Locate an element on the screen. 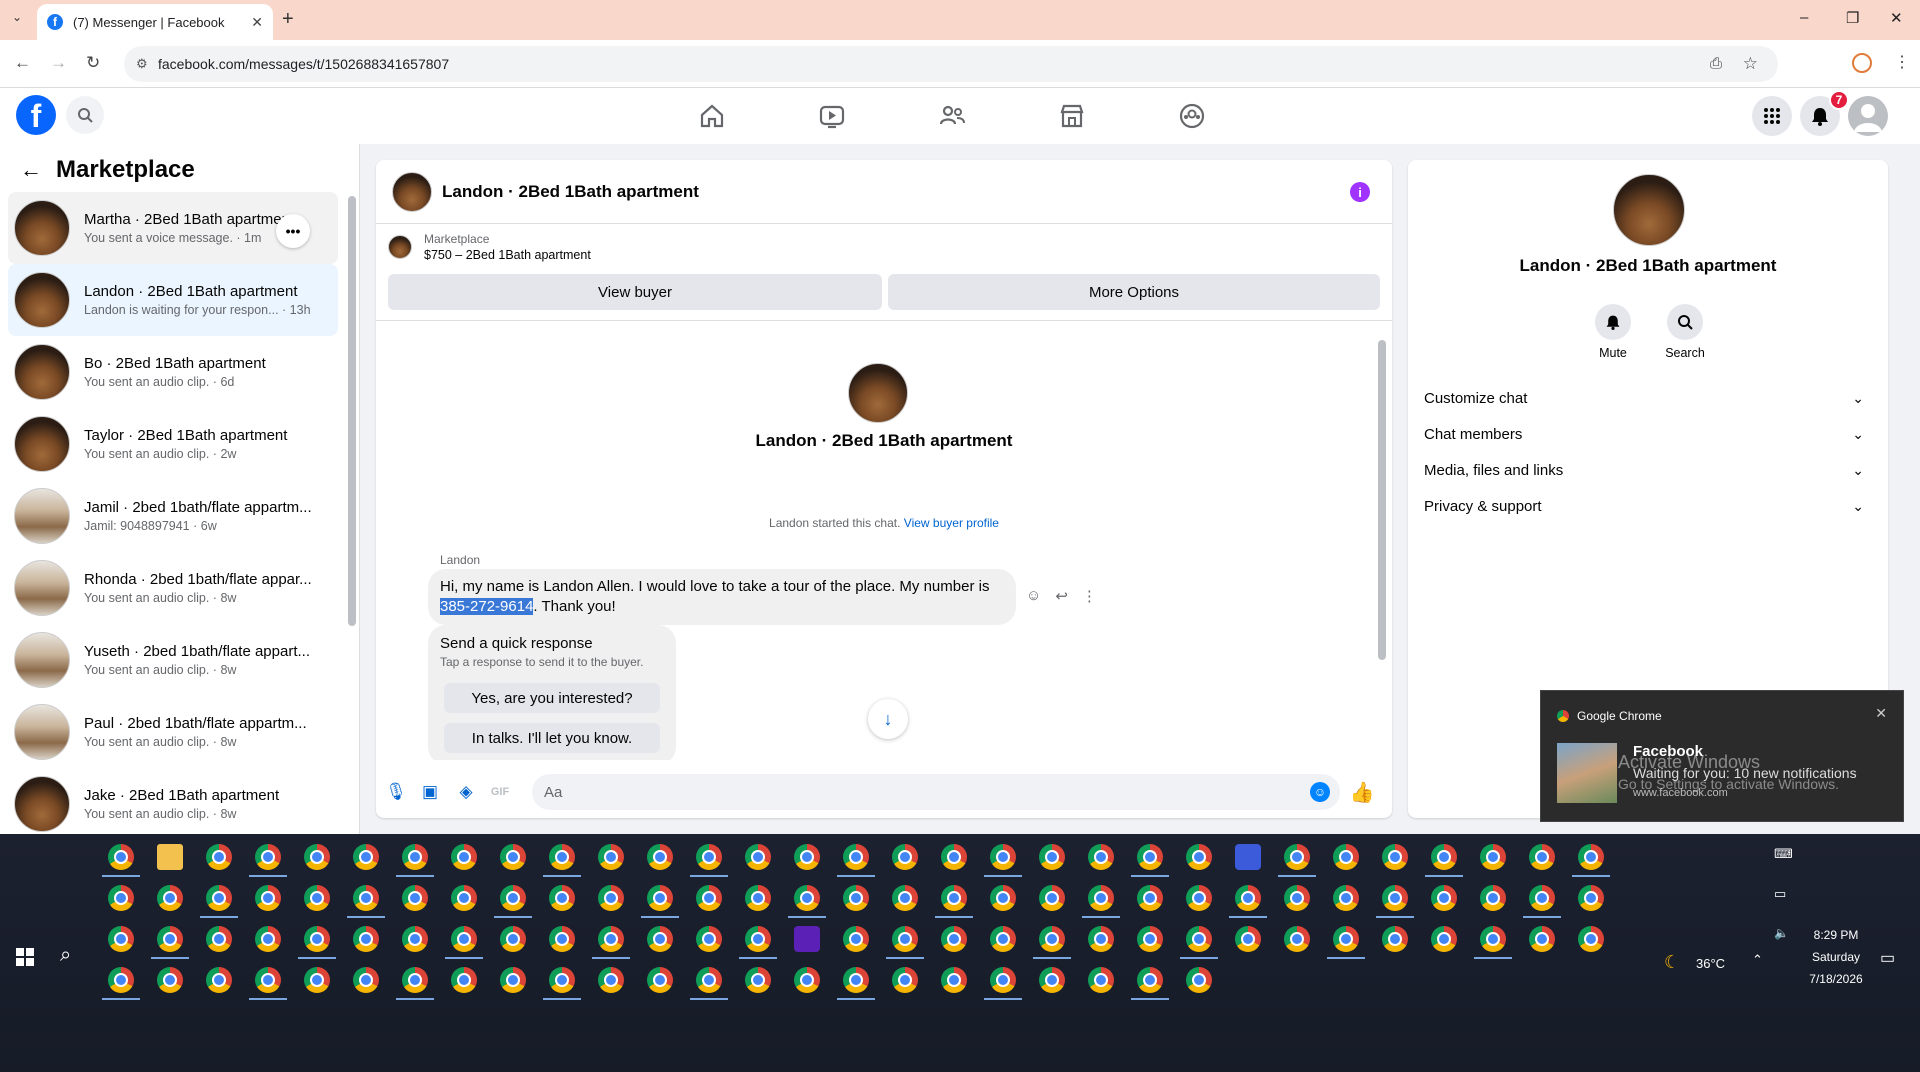 This screenshot has height=1072, width=1920. mute-button: Mute is located at coordinates (1613, 332).